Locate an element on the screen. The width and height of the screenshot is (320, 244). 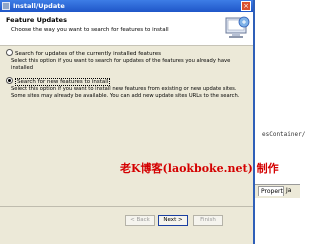
finish-button: Finish is located at coordinates (208, 220).